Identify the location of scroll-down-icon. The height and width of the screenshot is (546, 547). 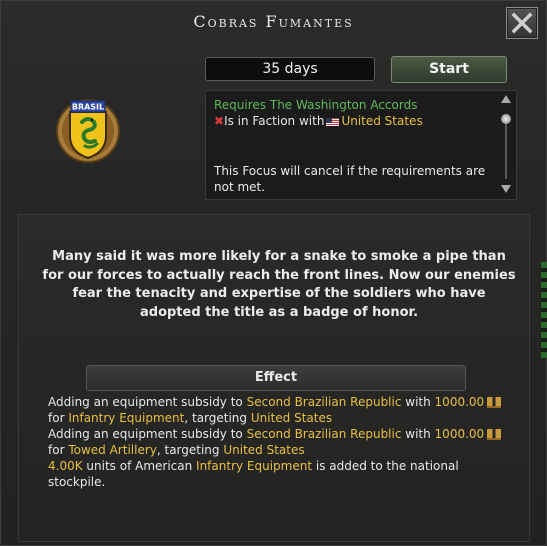
(506, 189).